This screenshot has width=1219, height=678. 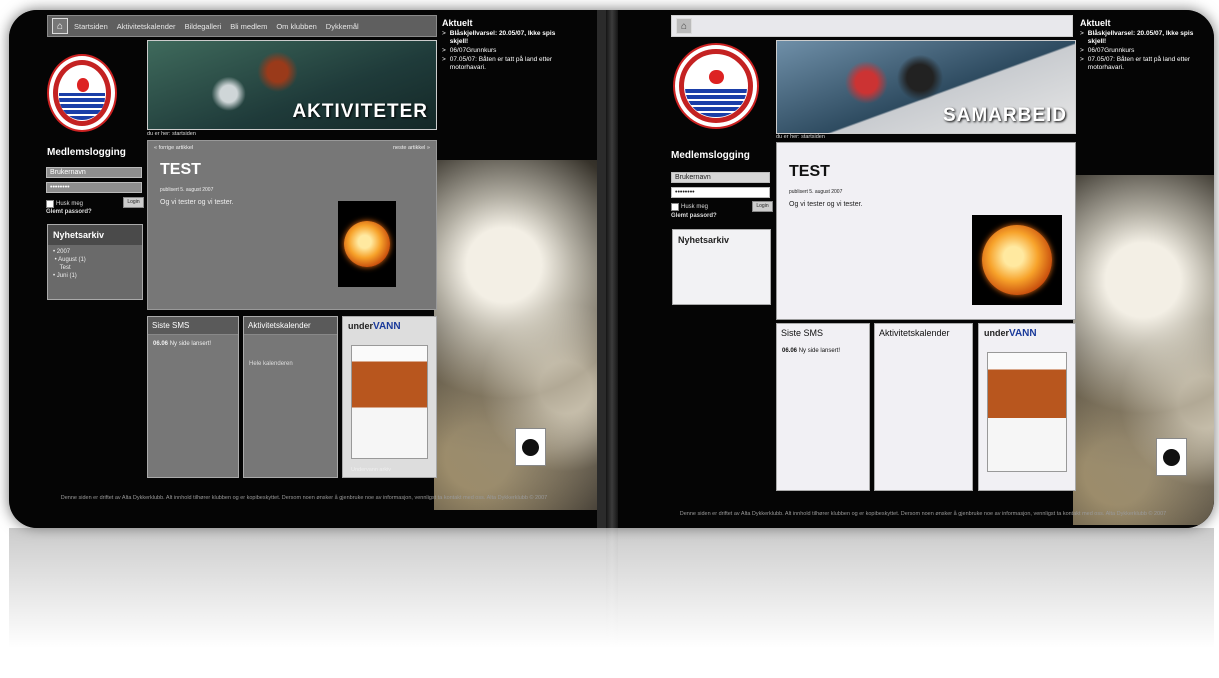 I want to click on coral-background-photo, so click(x=1143, y=350).